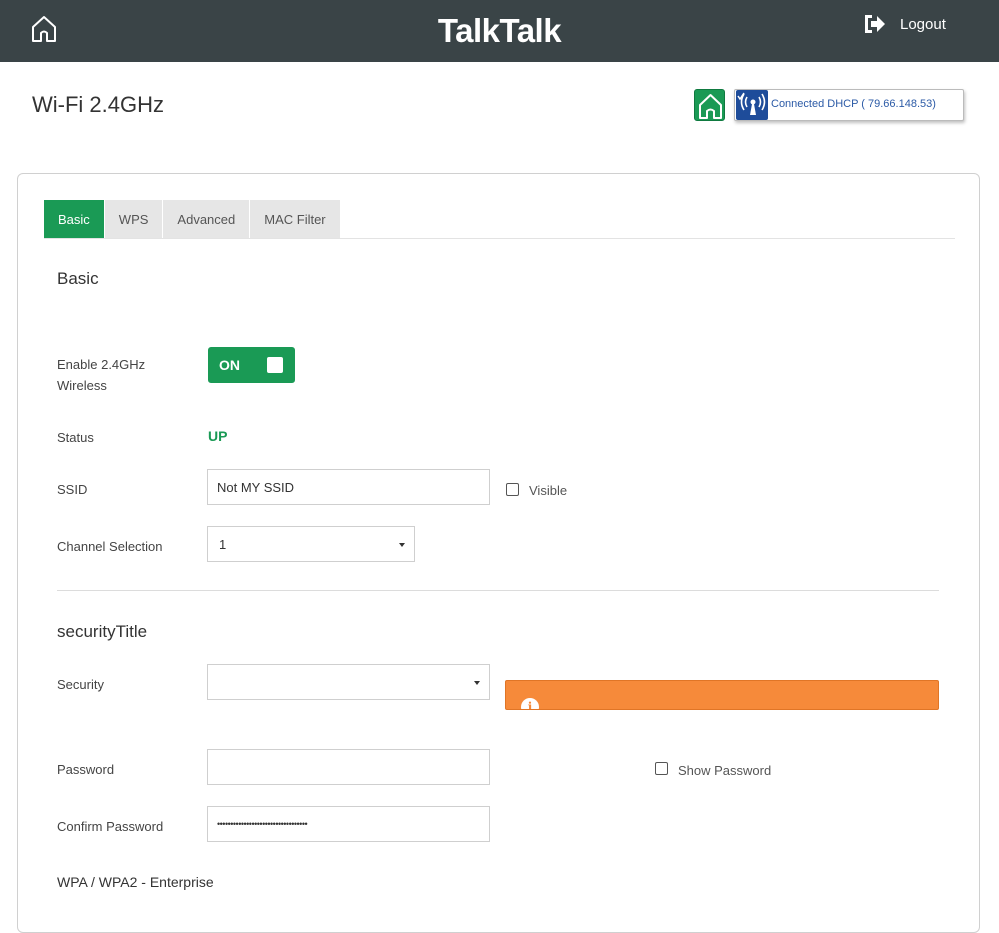 The width and height of the screenshot is (999, 933). What do you see at coordinates (548, 490) in the screenshot?
I see `visible-label: Visible` at bounding box center [548, 490].